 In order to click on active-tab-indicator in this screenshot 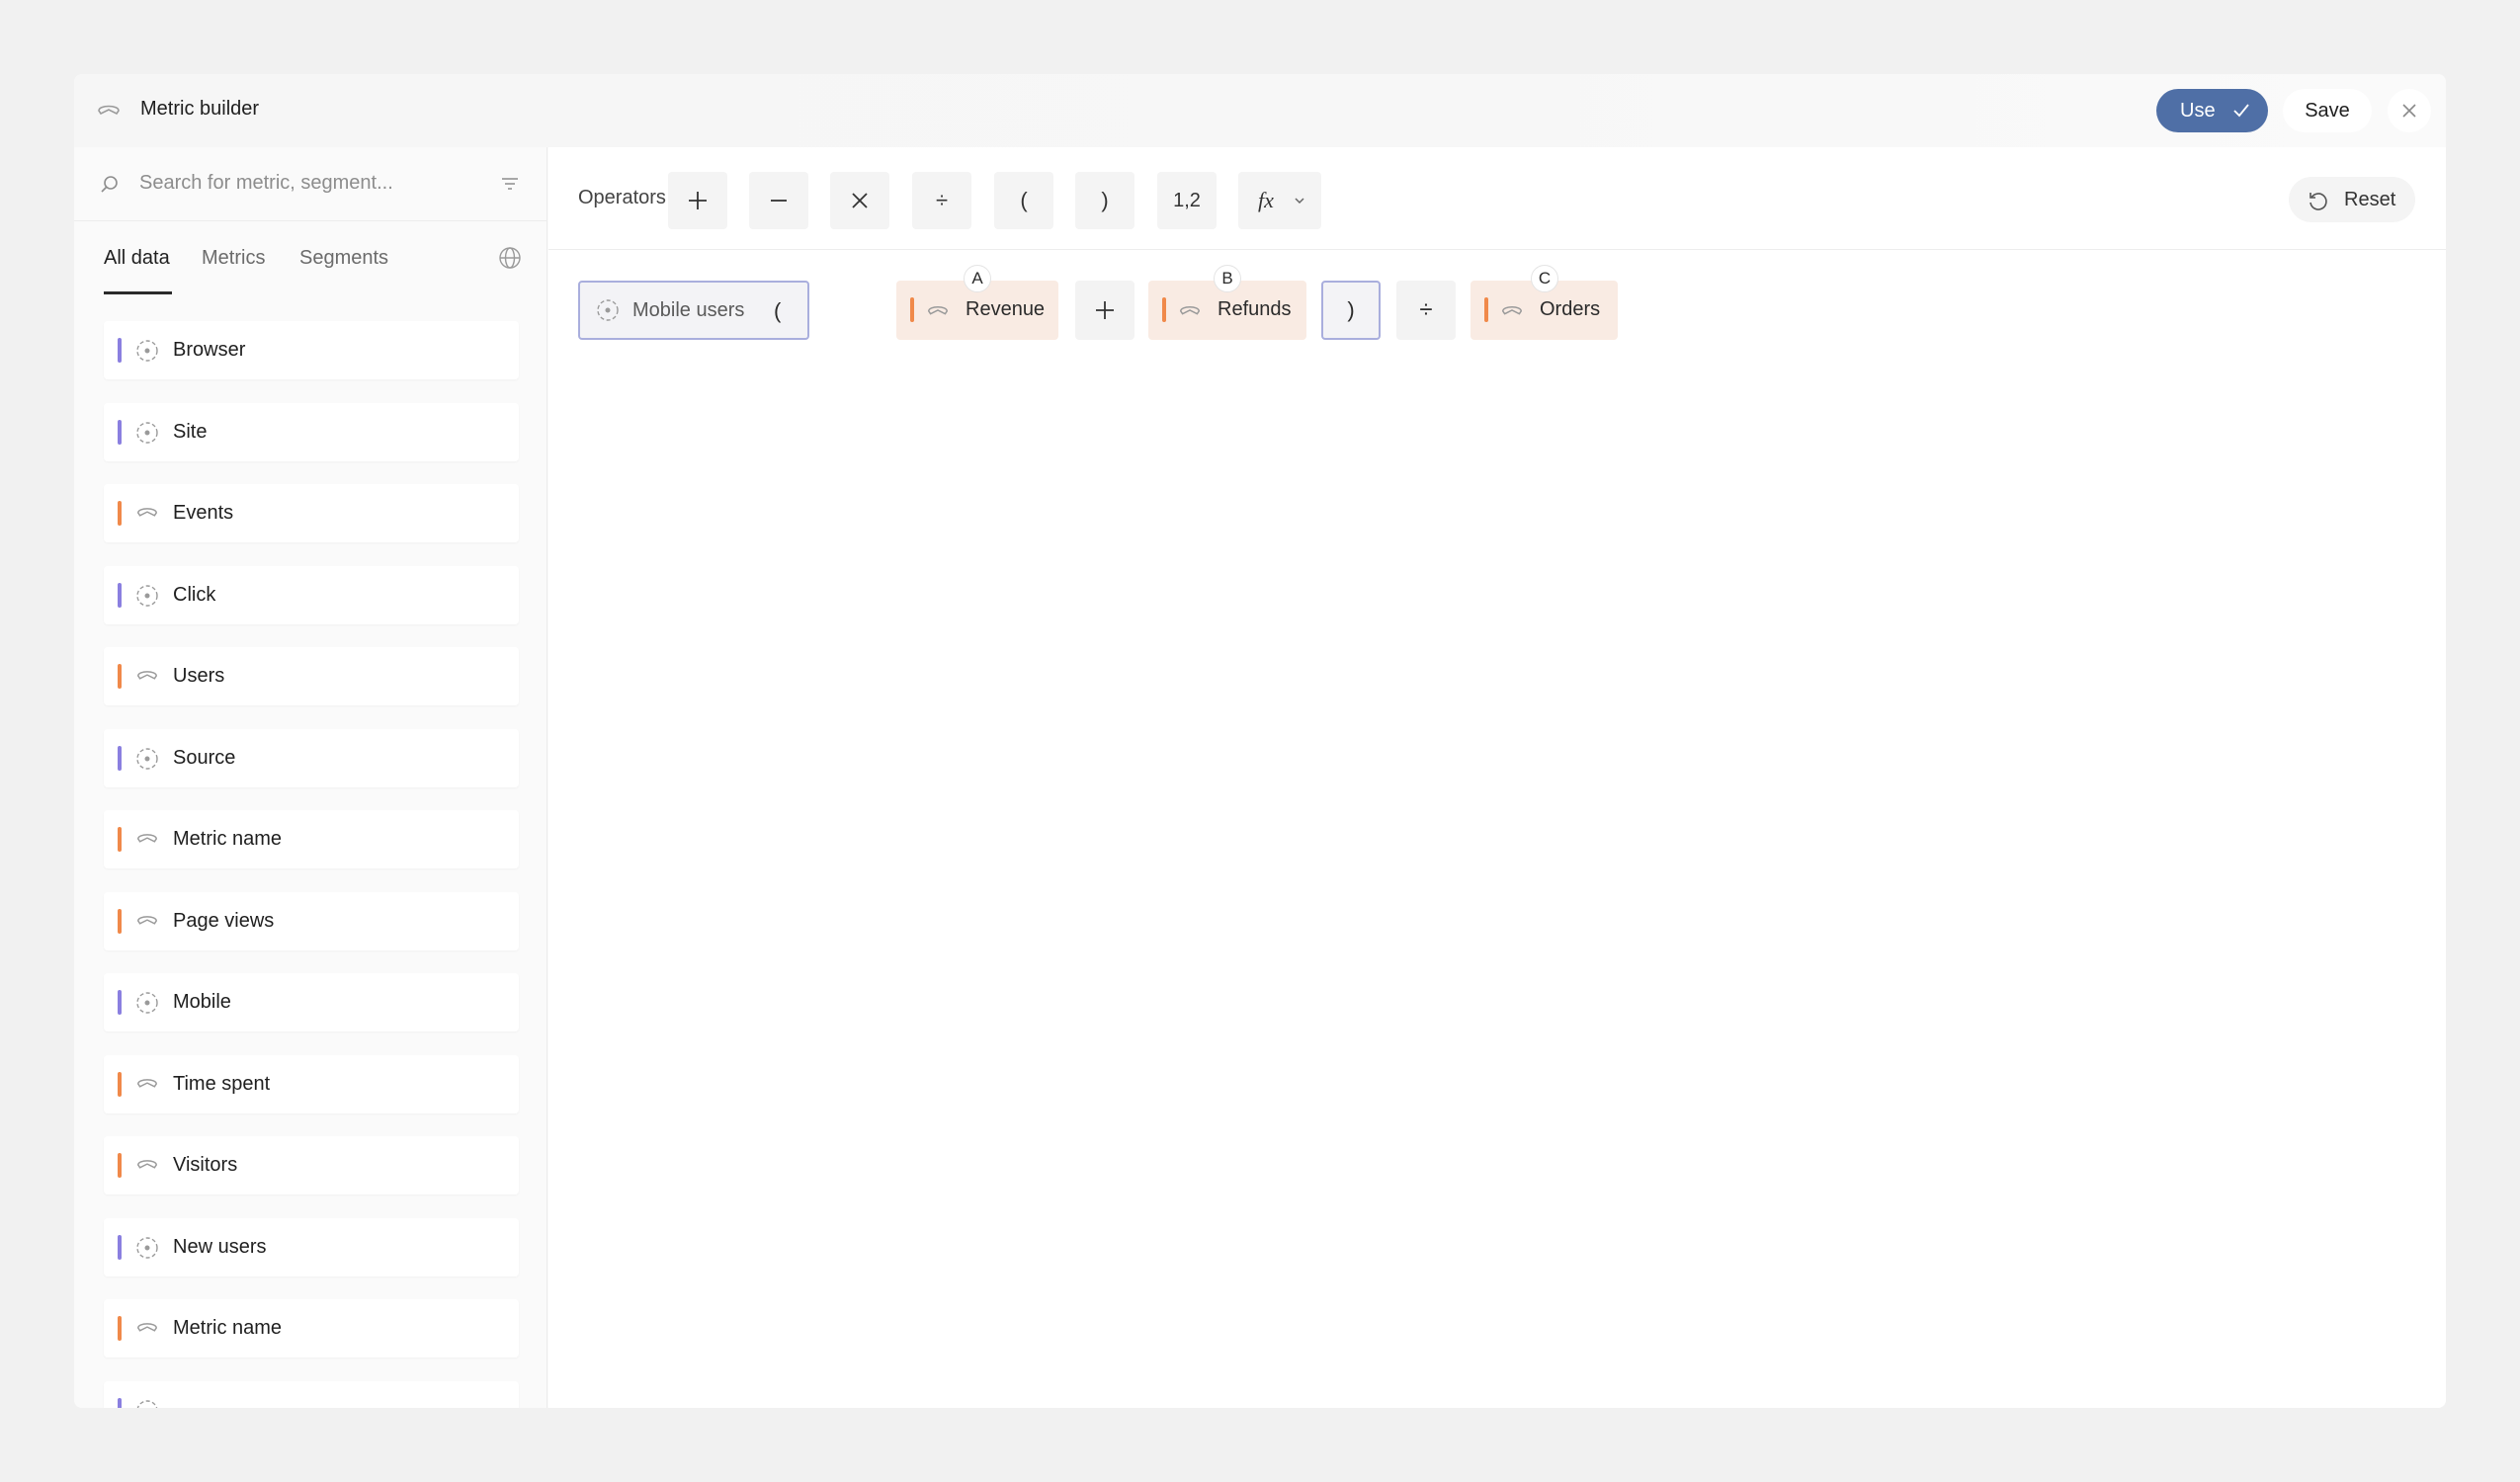, I will do `click(138, 292)`.